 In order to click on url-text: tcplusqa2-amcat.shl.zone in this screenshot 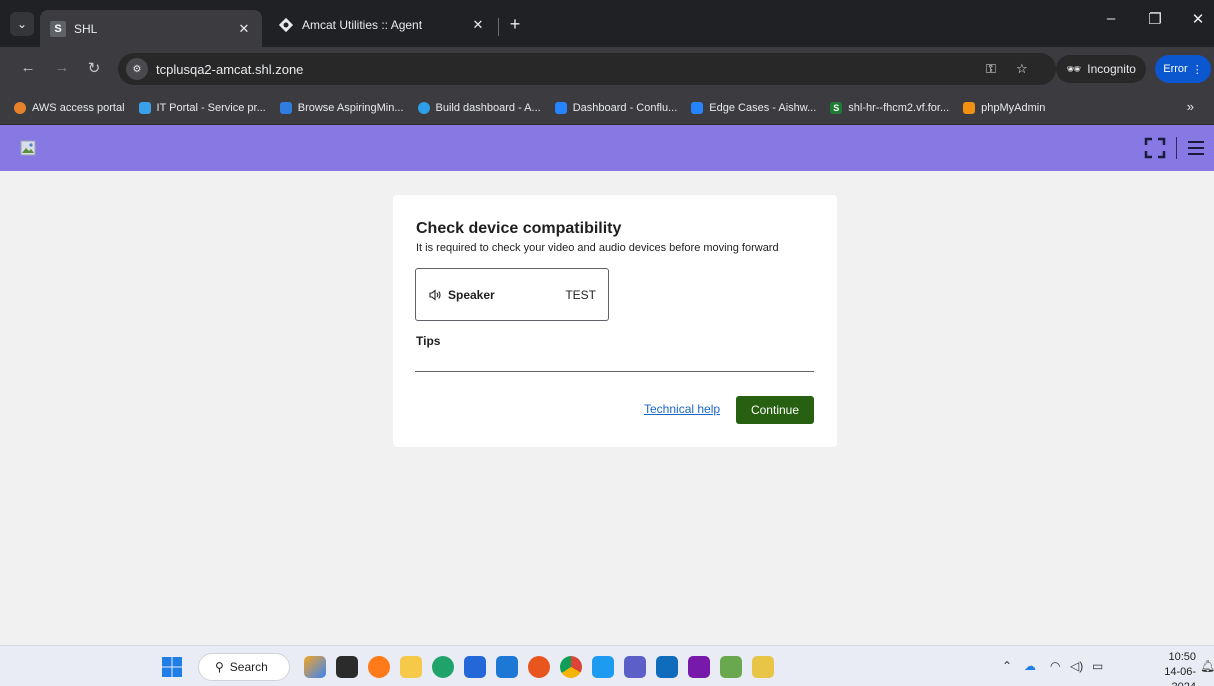, I will do `click(229, 69)`.